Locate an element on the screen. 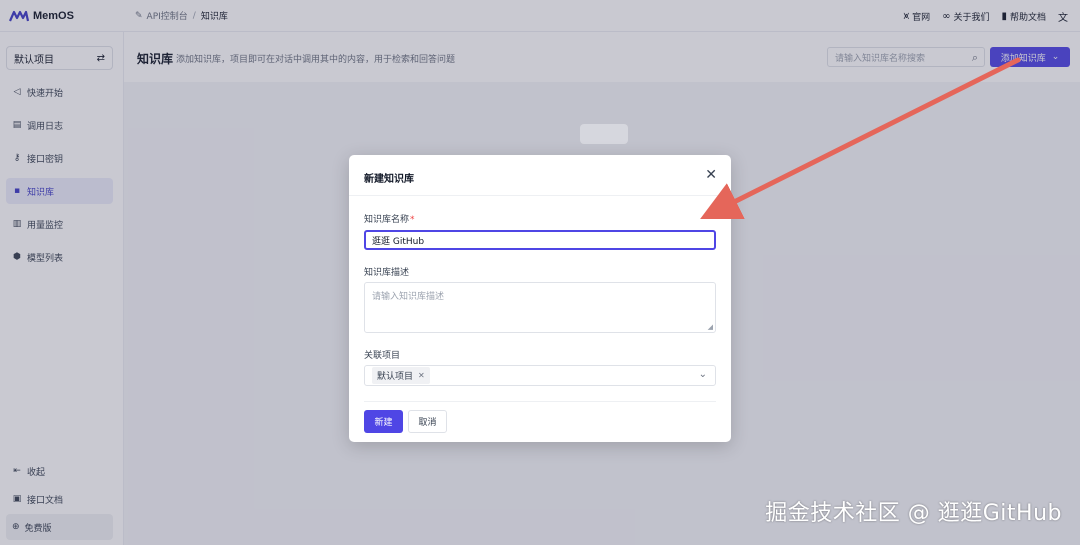 This screenshot has width=1080, height=545. project-tag-label: 默认项目 is located at coordinates (395, 377).